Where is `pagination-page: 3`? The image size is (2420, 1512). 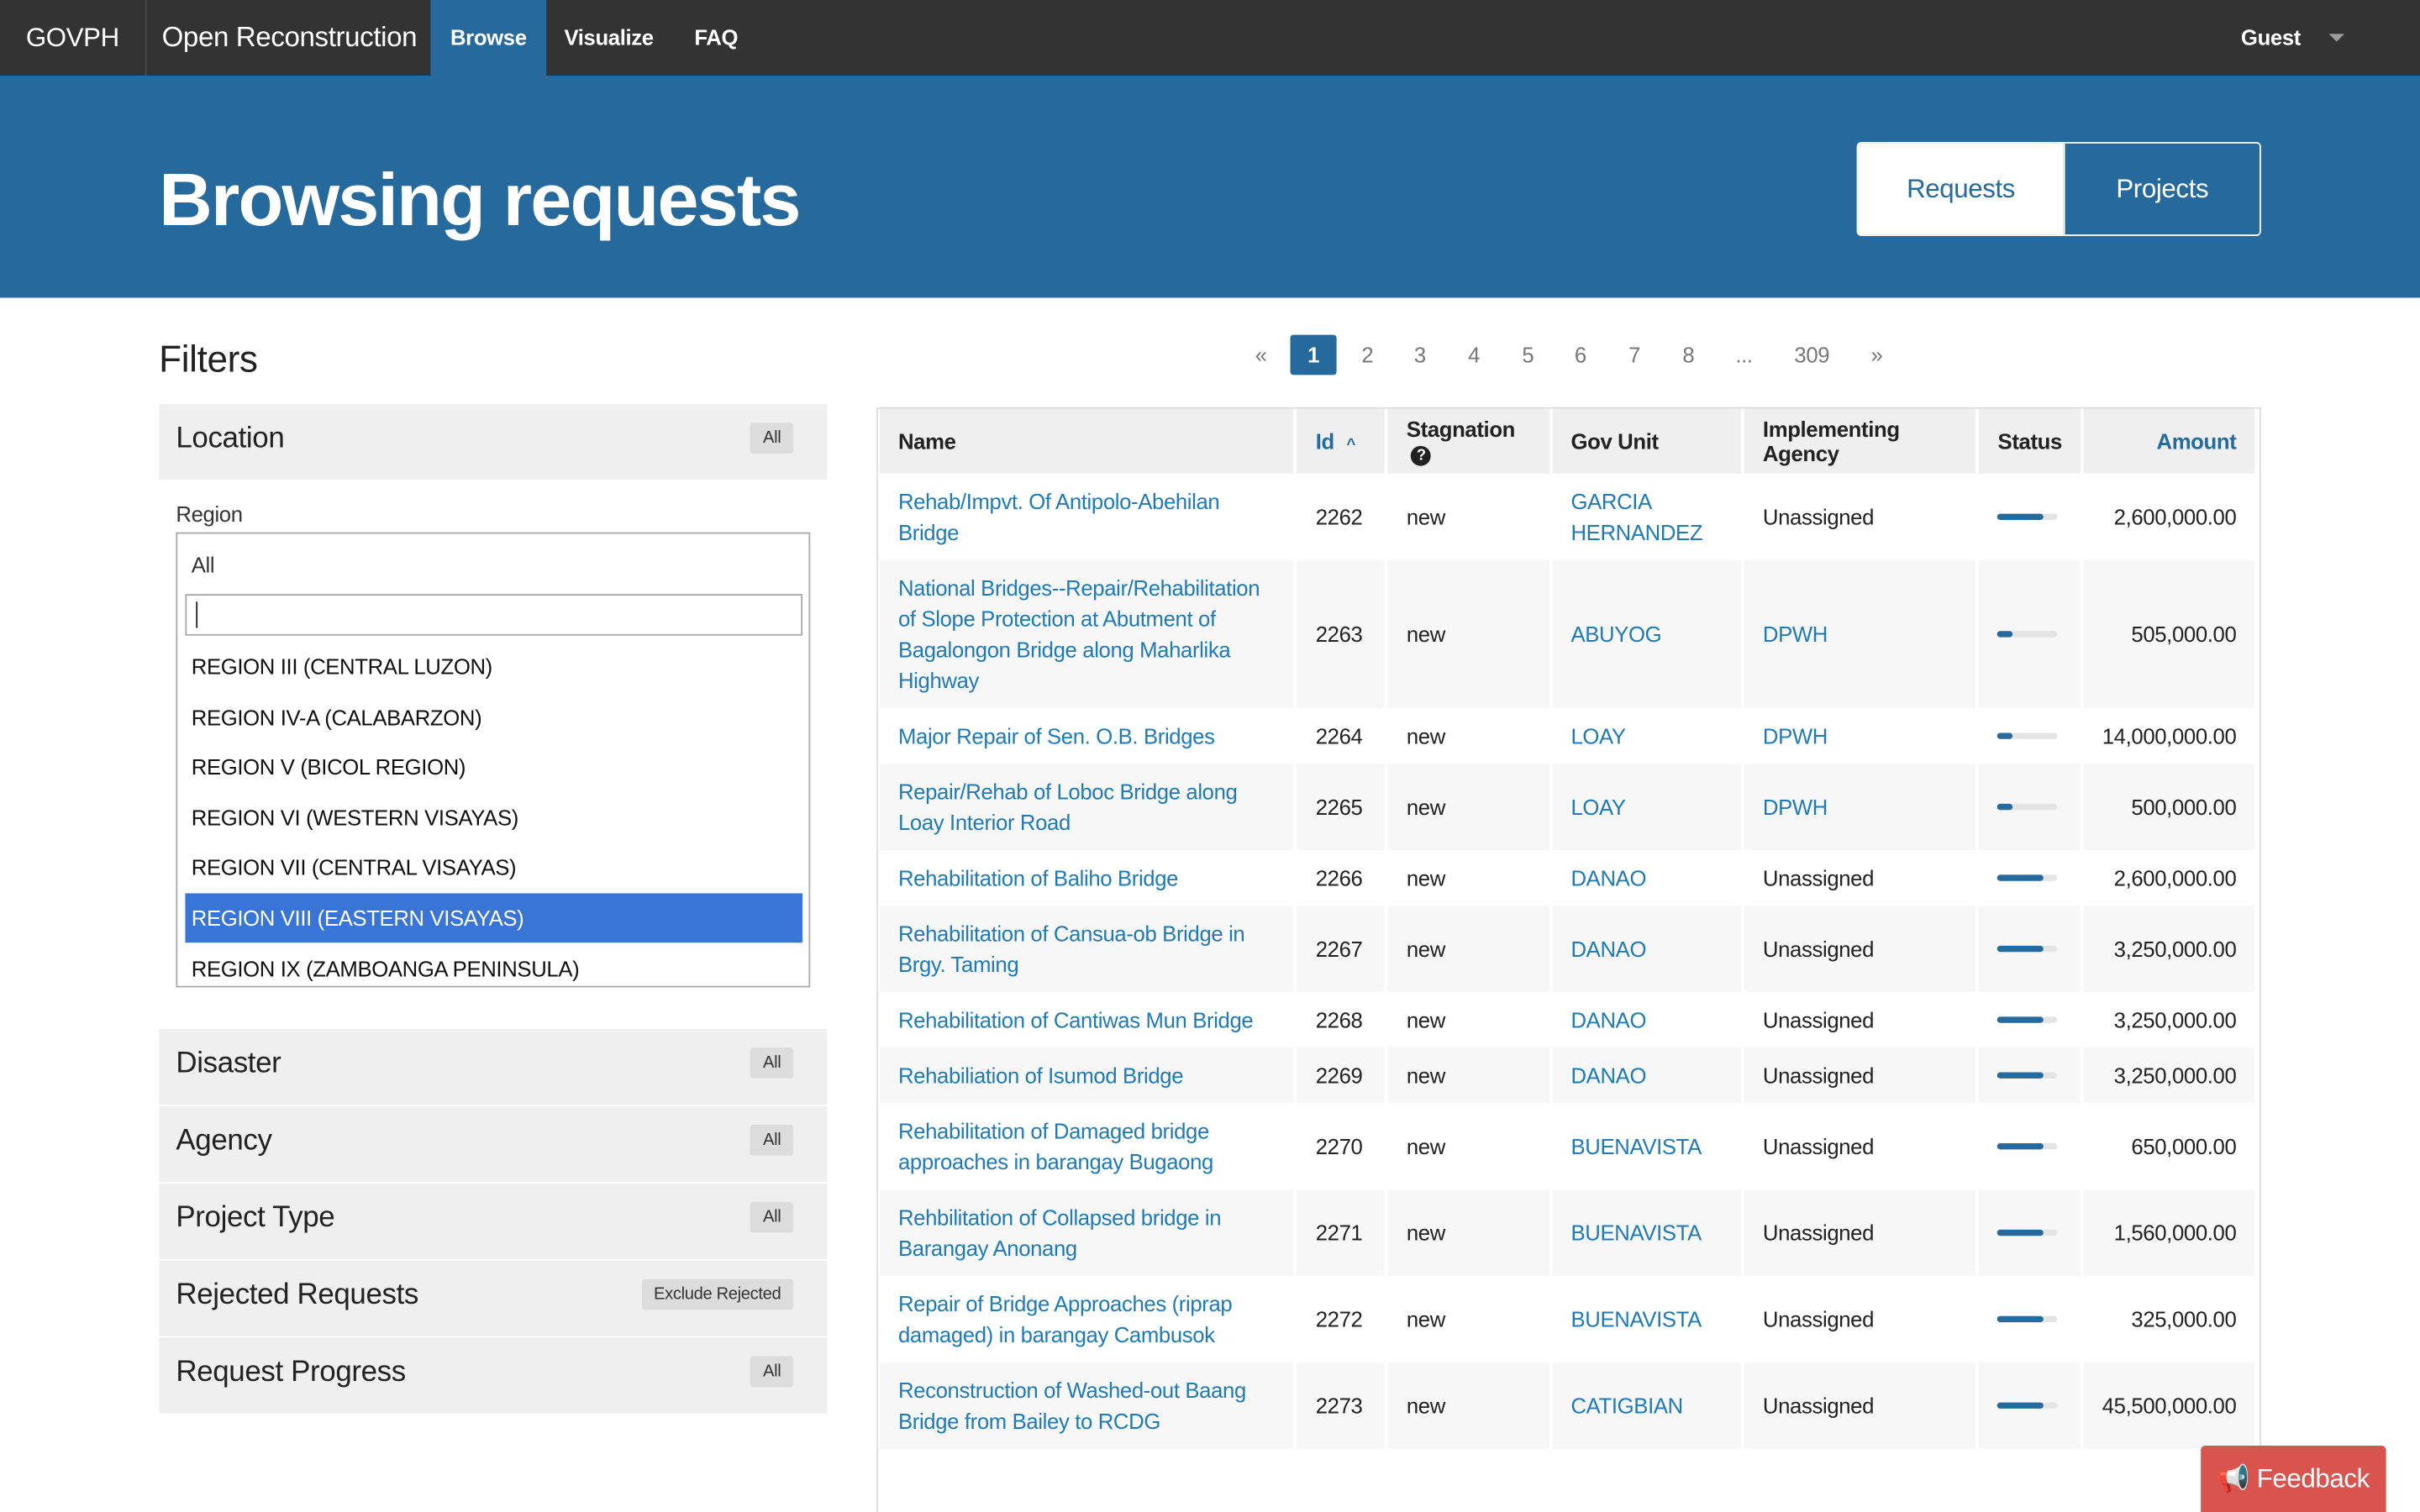 pagination-page: 3 is located at coordinates (1420, 355).